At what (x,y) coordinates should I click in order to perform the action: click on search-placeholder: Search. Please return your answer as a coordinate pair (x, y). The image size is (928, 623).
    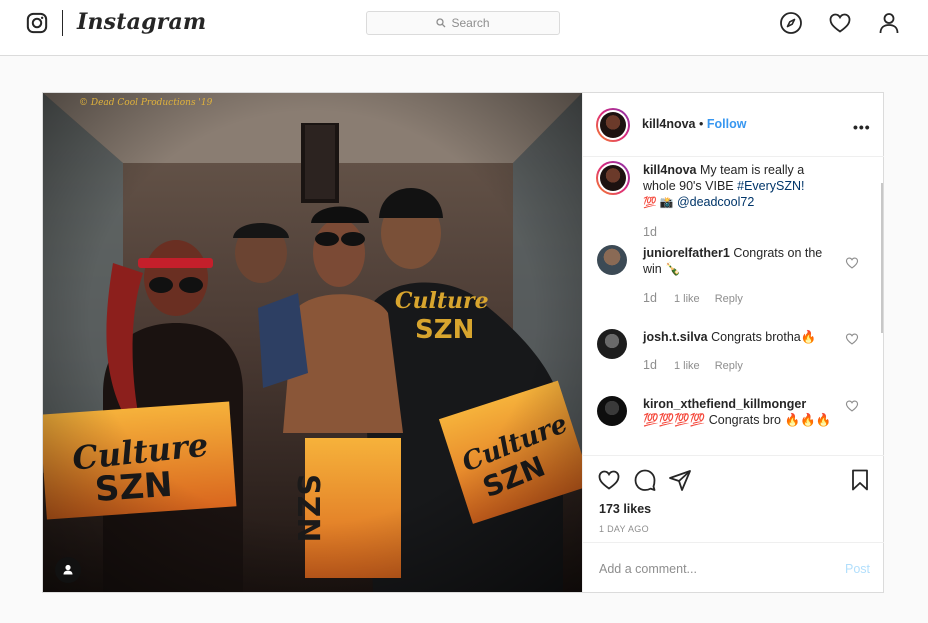
    Looking at the image, I should click on (470, 23).